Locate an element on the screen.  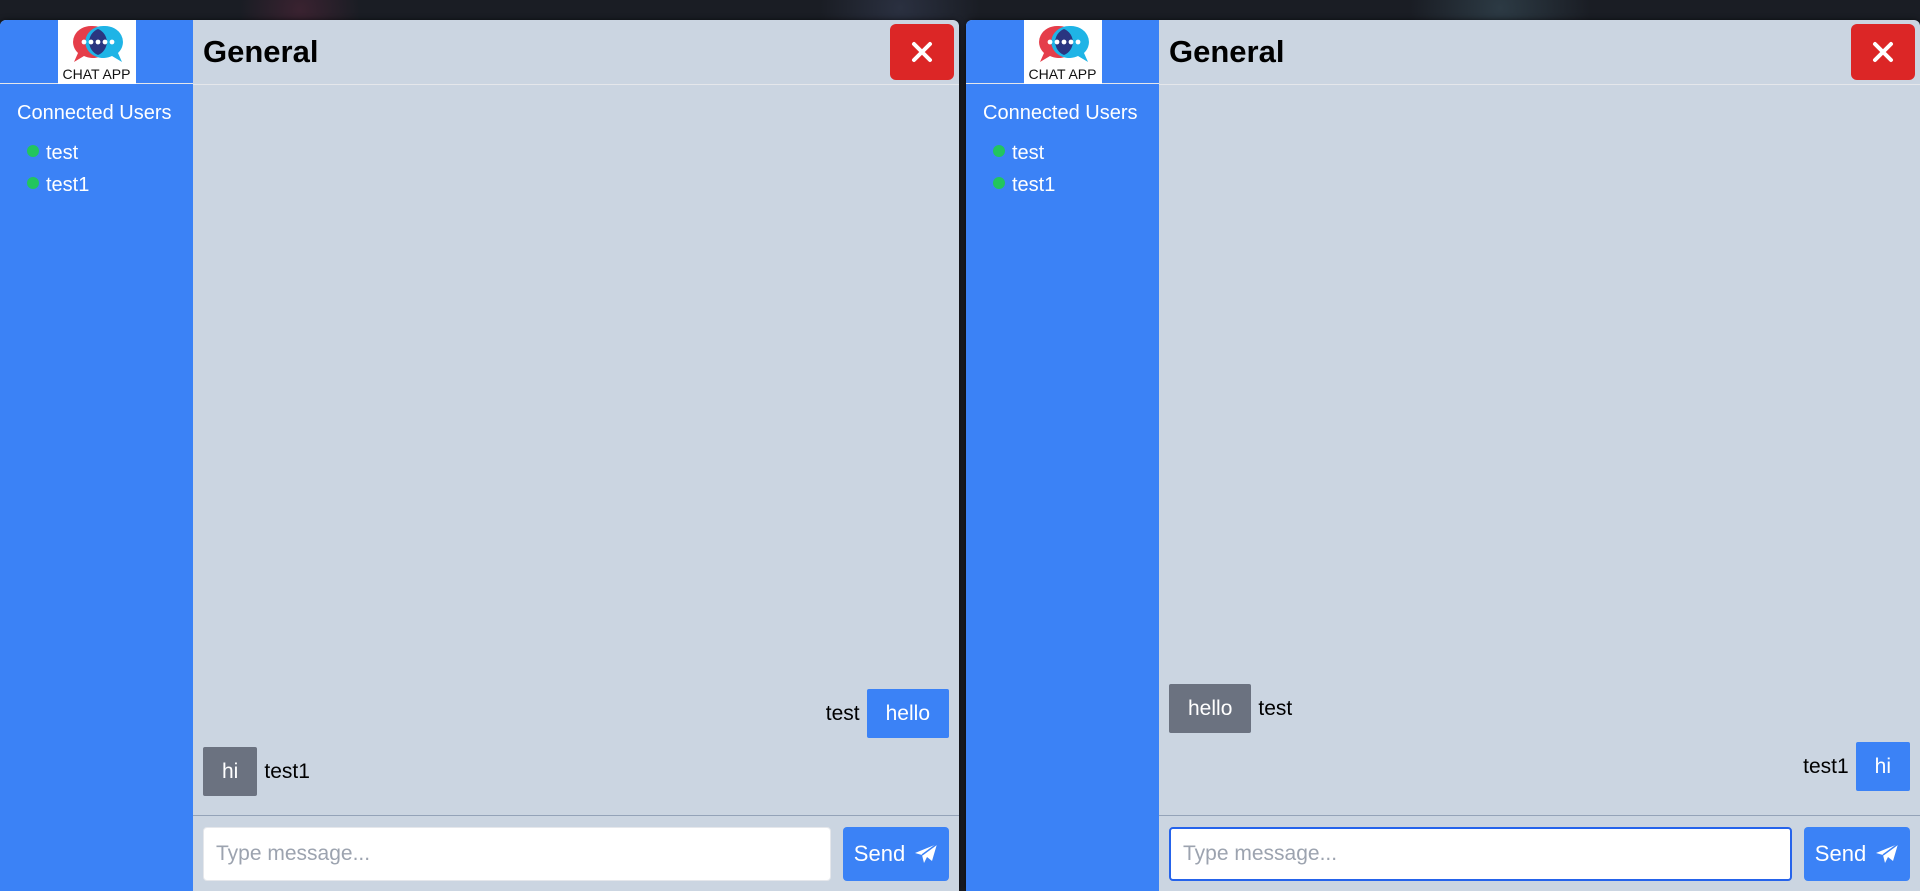
message-row: test1 hi is located at coordinates (1856, 766).